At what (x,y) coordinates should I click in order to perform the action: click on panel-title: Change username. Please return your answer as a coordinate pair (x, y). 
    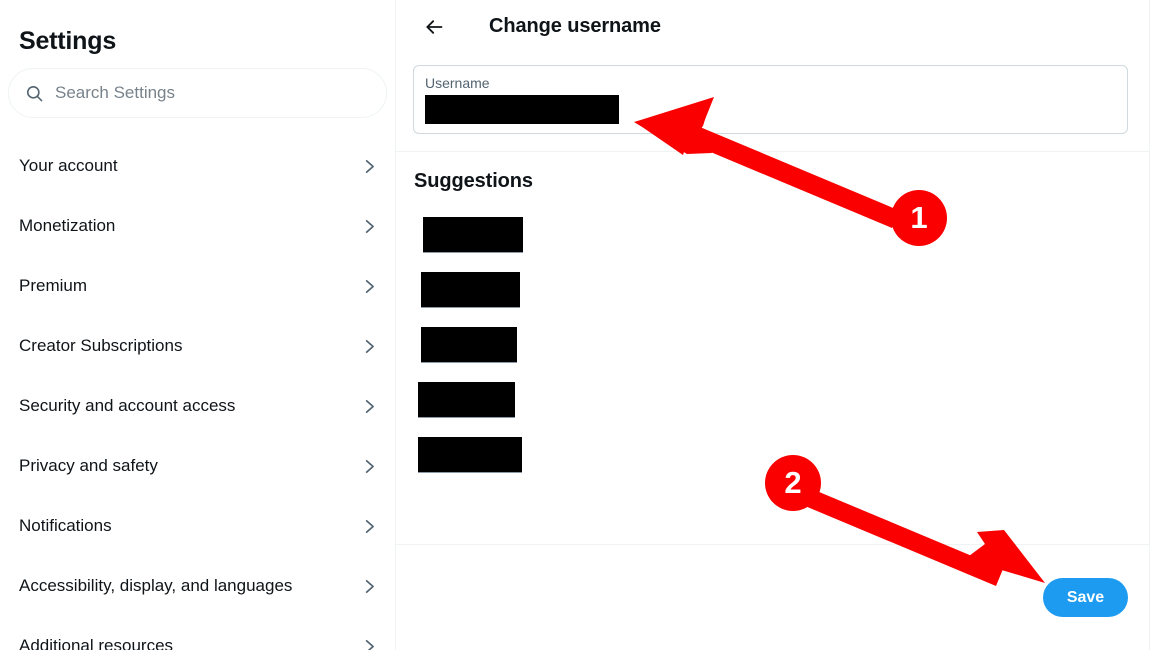
    Looking at the image, I should click on (575, 26).